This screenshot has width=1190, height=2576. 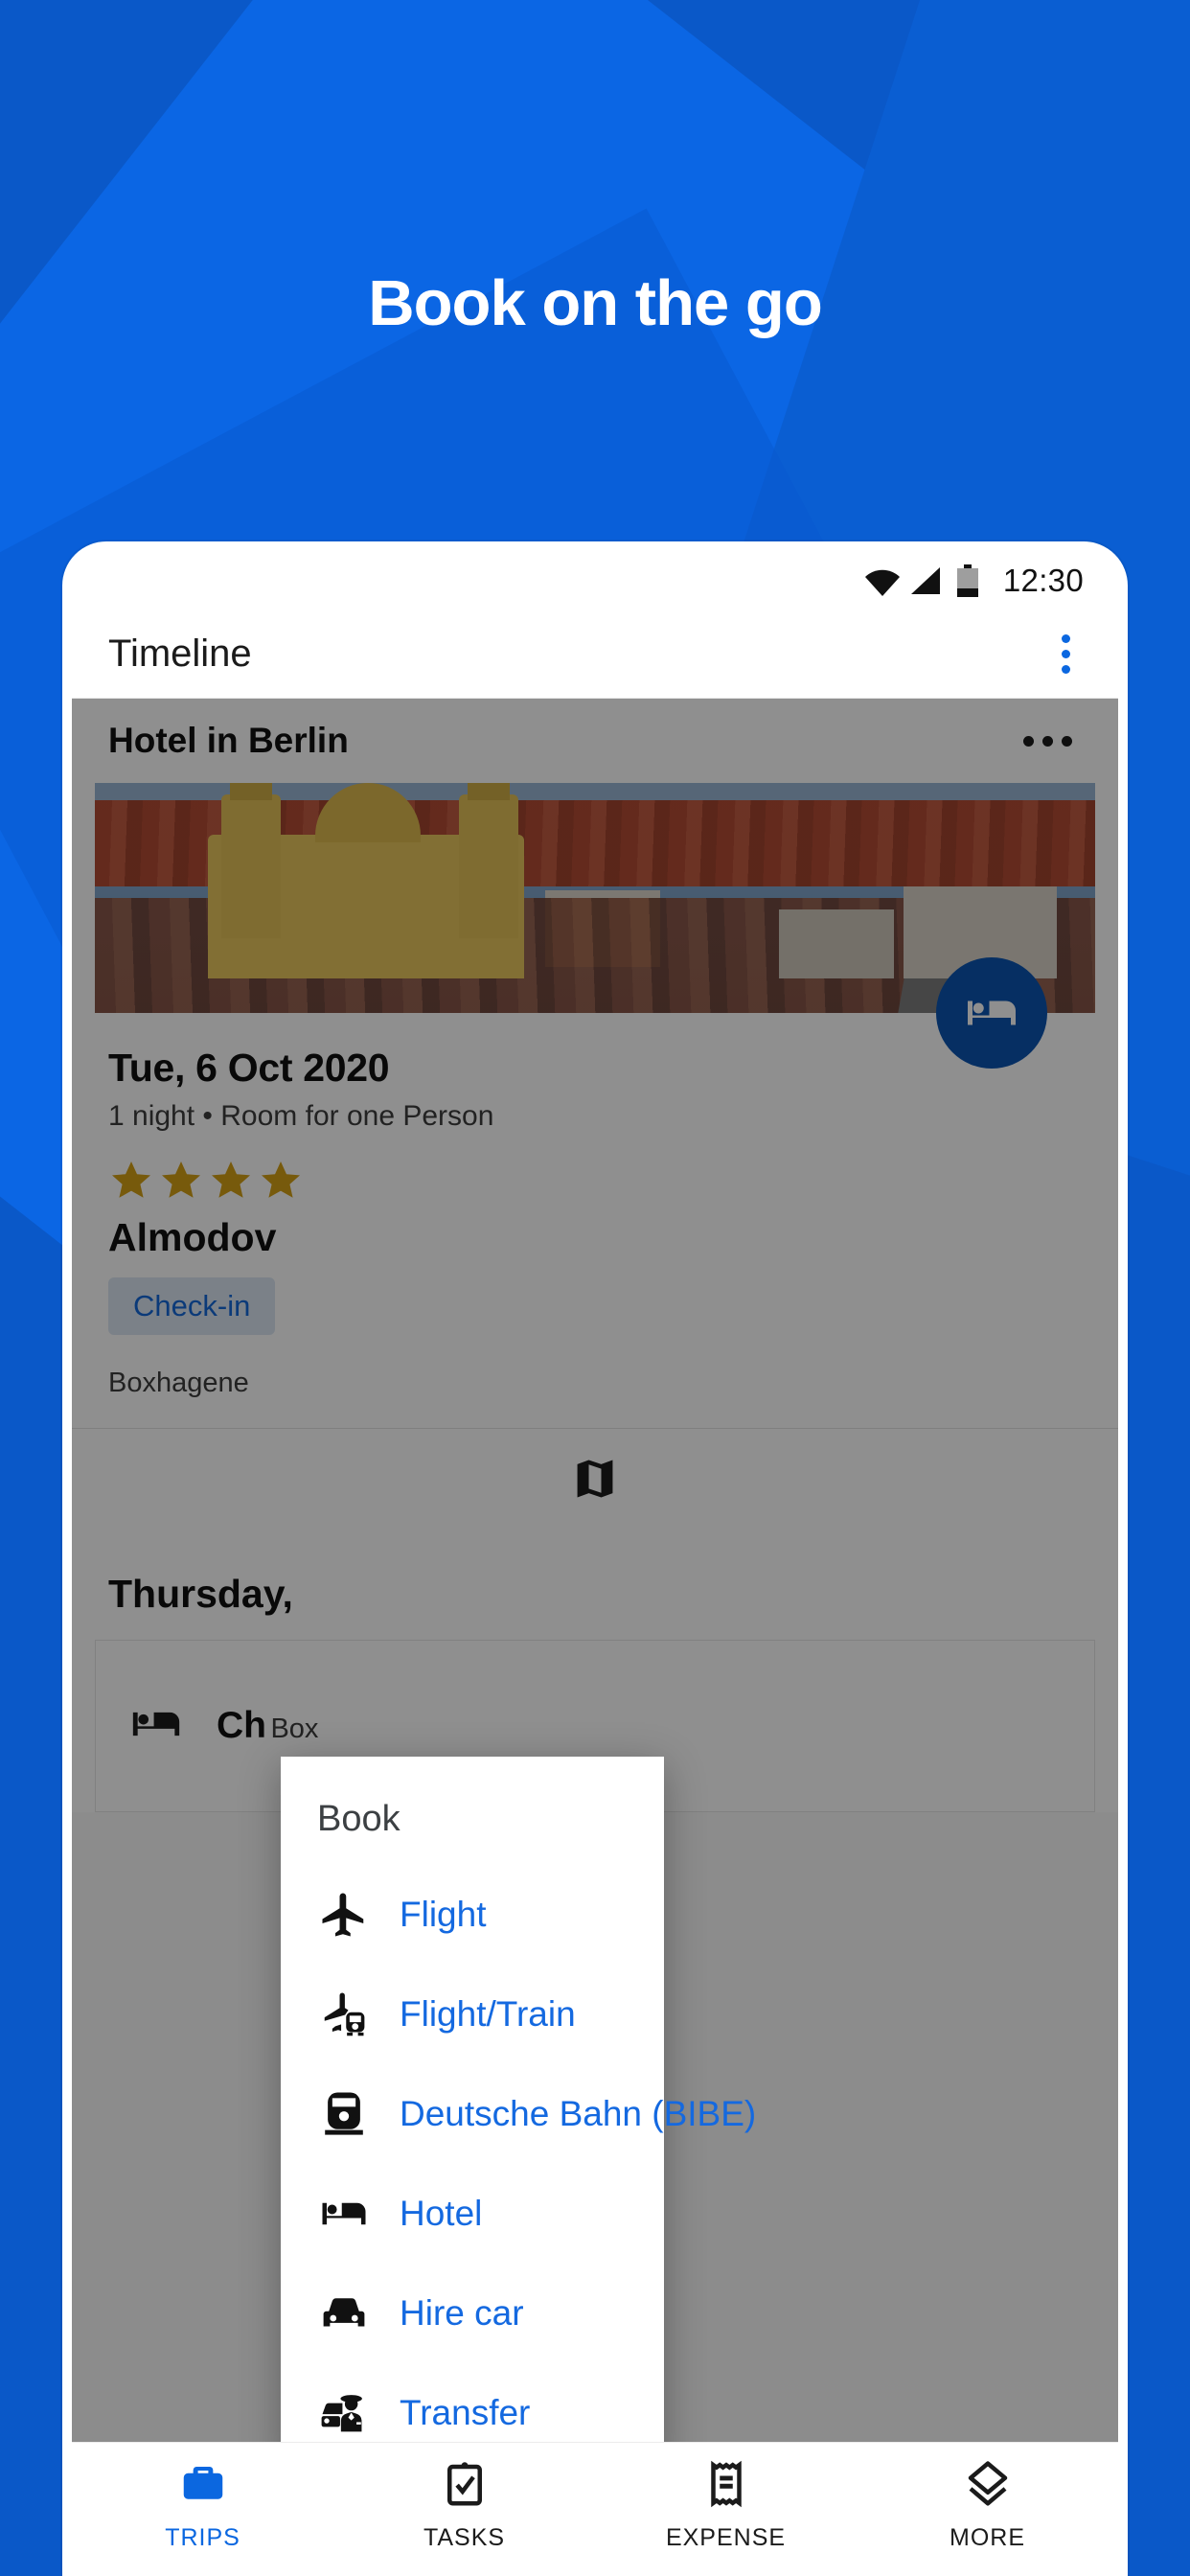 I want to click on promo-headline: Book on the go, so click(x=595, y=303).